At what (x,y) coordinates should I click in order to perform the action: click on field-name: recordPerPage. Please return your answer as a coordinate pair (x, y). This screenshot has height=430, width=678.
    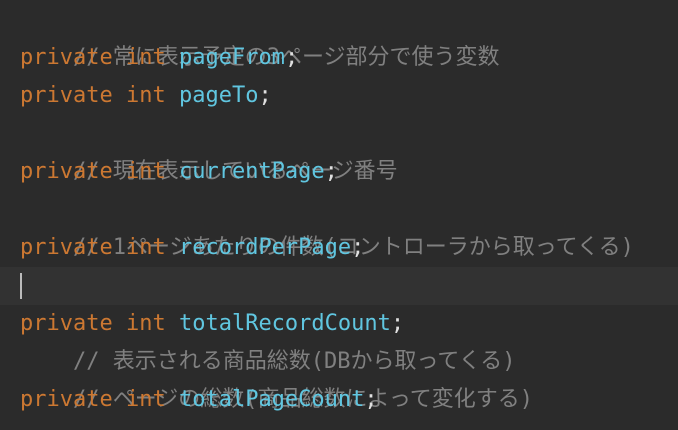
    Looking at the image, I should click on (265, 247).